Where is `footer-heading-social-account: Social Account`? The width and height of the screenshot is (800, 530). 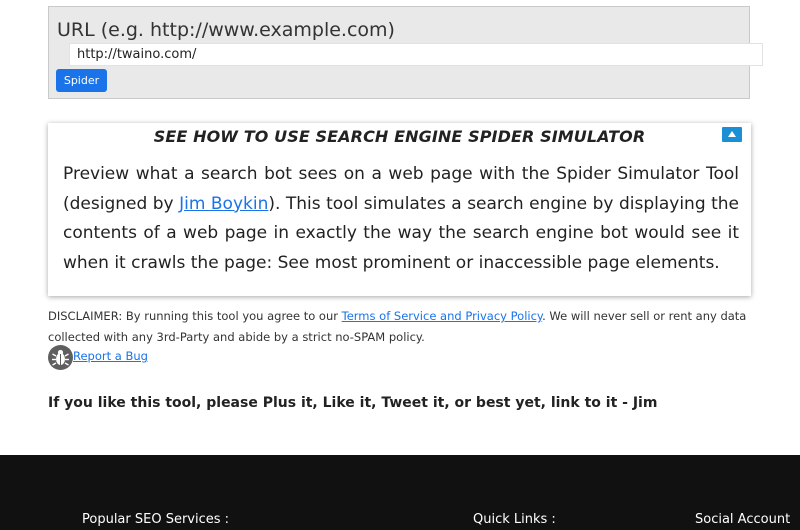
footer-heading-social-account: Social Account is located at coordinates (743, 519).